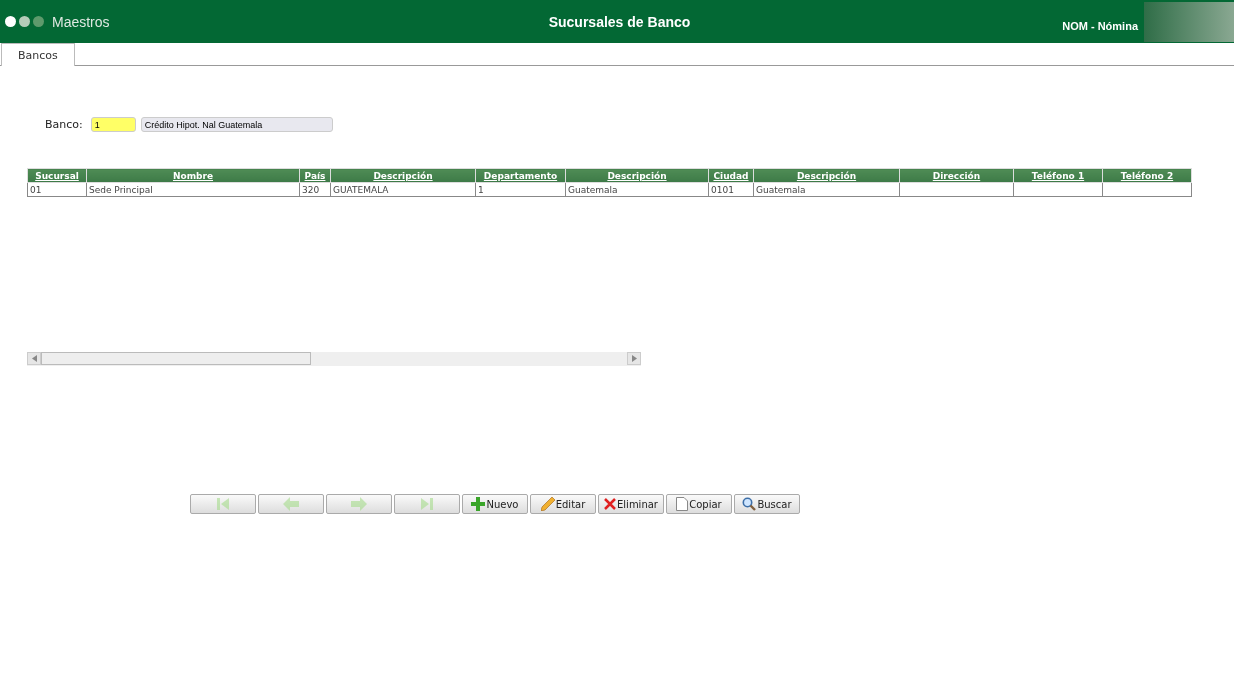 The width and height of the screenshot is (1234, 698). What do you see at coordinates (699, 504) in the screenshot?
I see `copy-button: Copiar` at bounding box center [699, 504].